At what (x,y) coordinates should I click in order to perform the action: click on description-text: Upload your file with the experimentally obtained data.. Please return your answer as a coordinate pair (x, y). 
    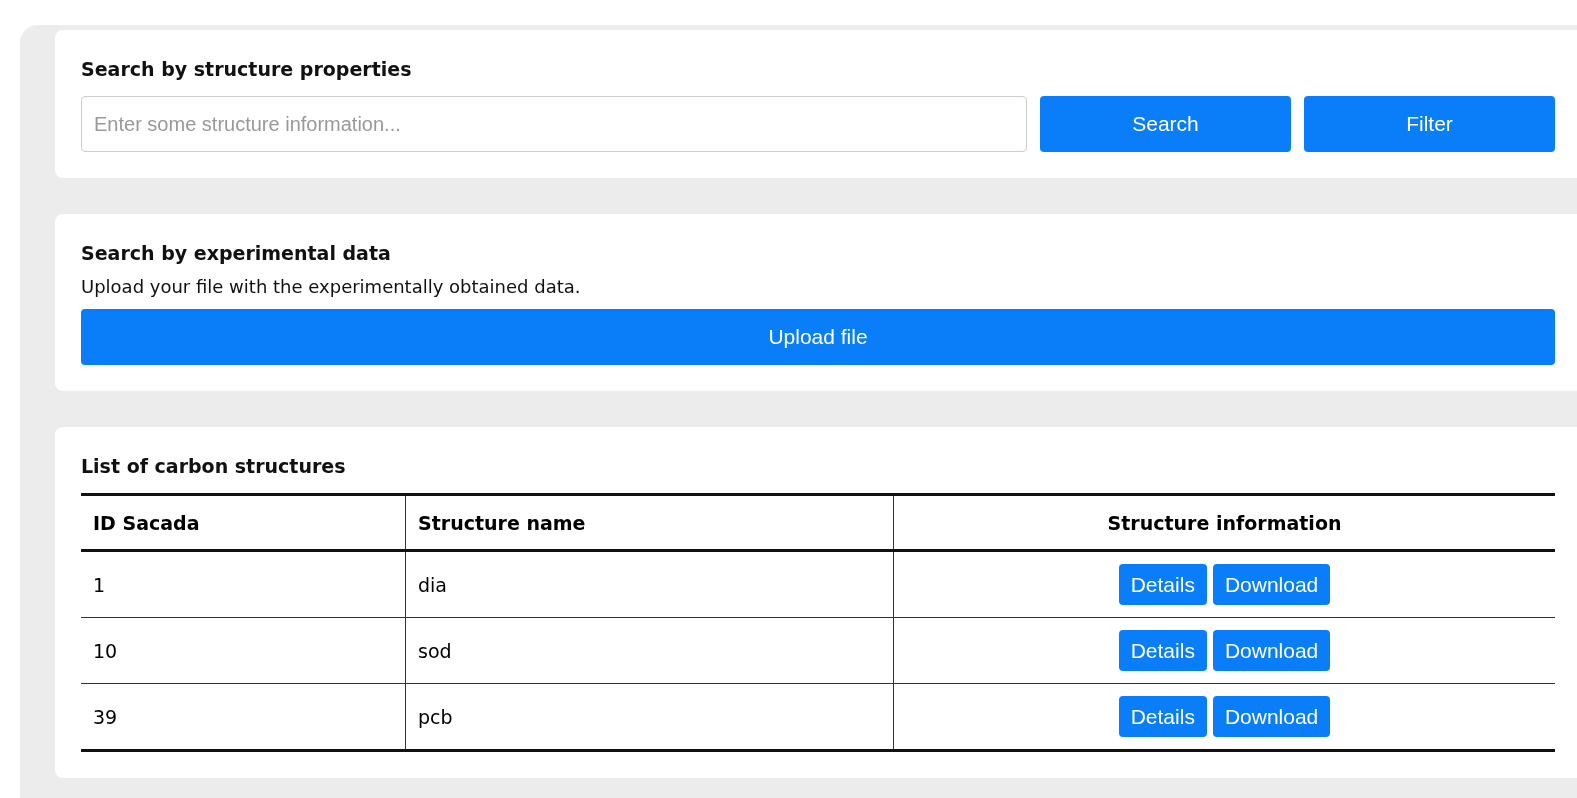
    Looking at the image, I should click on (331, 286).